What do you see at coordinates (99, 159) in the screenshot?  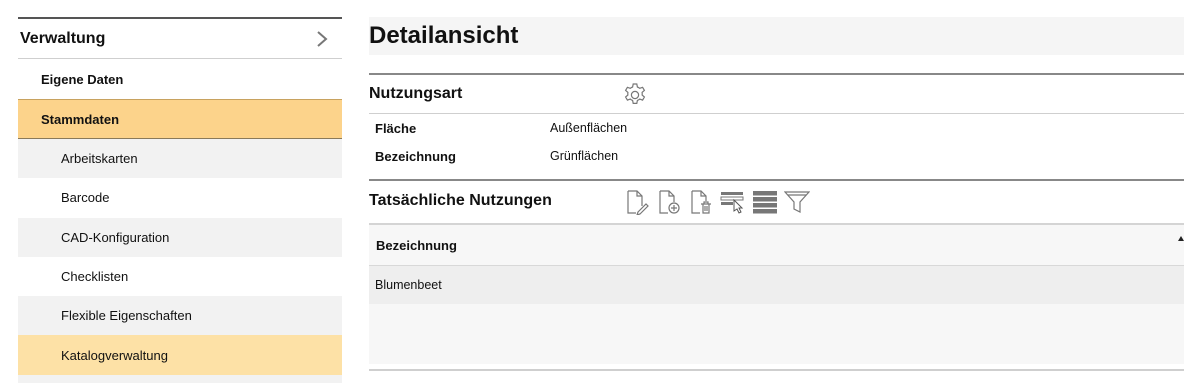 I see `sidebar-item-label: Arbeitskarten` at bounding box center [99, 159].